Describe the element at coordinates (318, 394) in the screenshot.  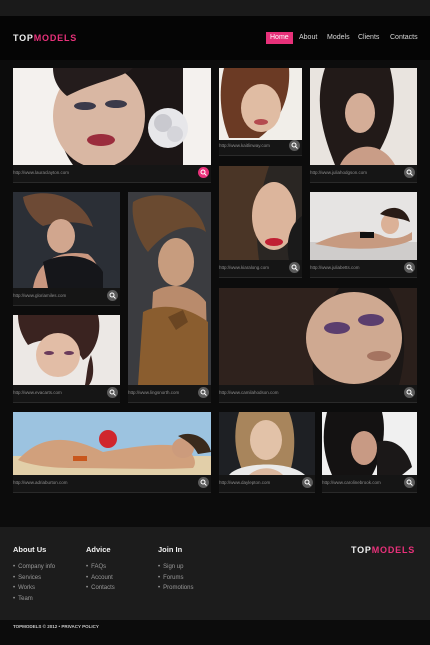
I see `tile-caption: http://www.camilahodson.com` at that location.